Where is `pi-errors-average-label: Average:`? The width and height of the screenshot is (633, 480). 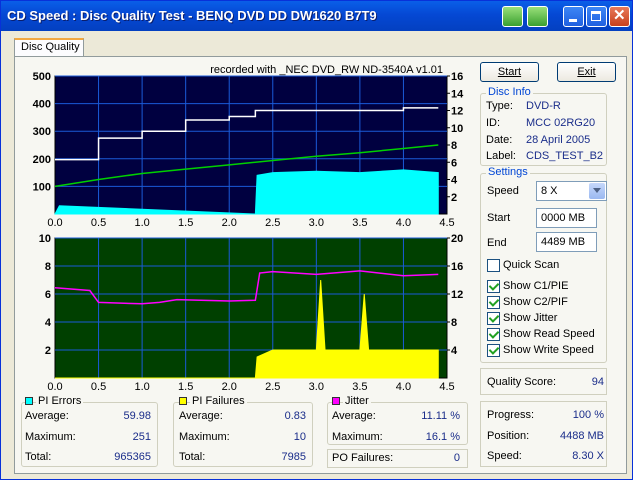
pi-errors-average-label: Average: is located at coordinates (47, 416).